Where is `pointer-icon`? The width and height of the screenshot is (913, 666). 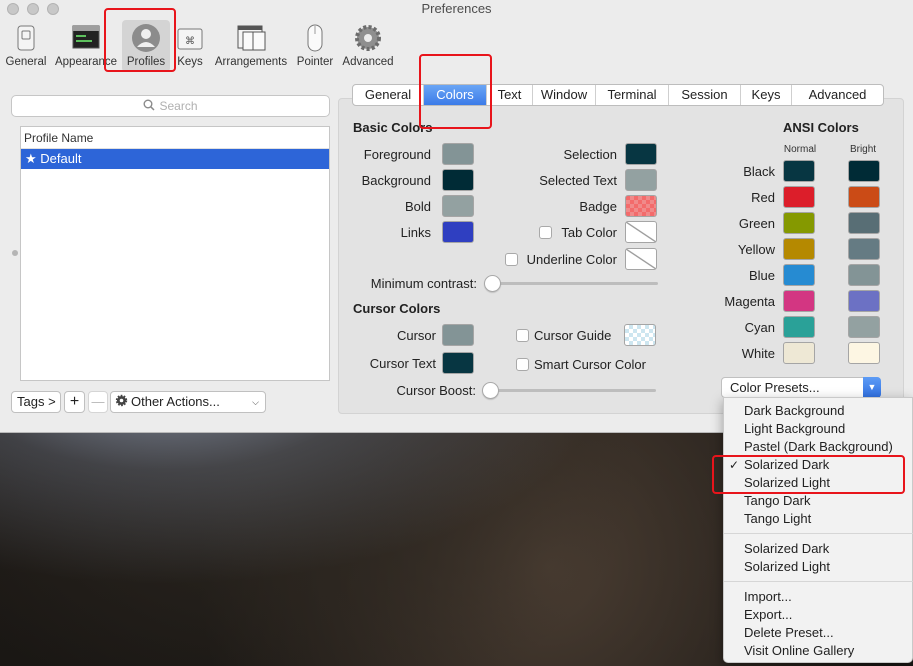
pointer-icon is located at coordinates (315, 38).